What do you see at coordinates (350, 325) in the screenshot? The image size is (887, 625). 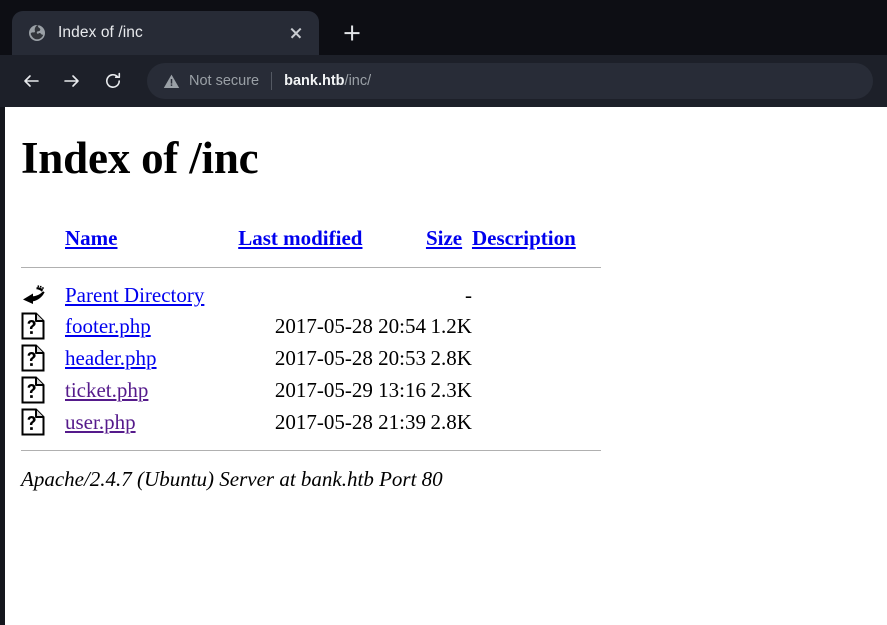 I see `last-modified-cell: 2017-05-28 20:54` at bounding box center [350, 325].